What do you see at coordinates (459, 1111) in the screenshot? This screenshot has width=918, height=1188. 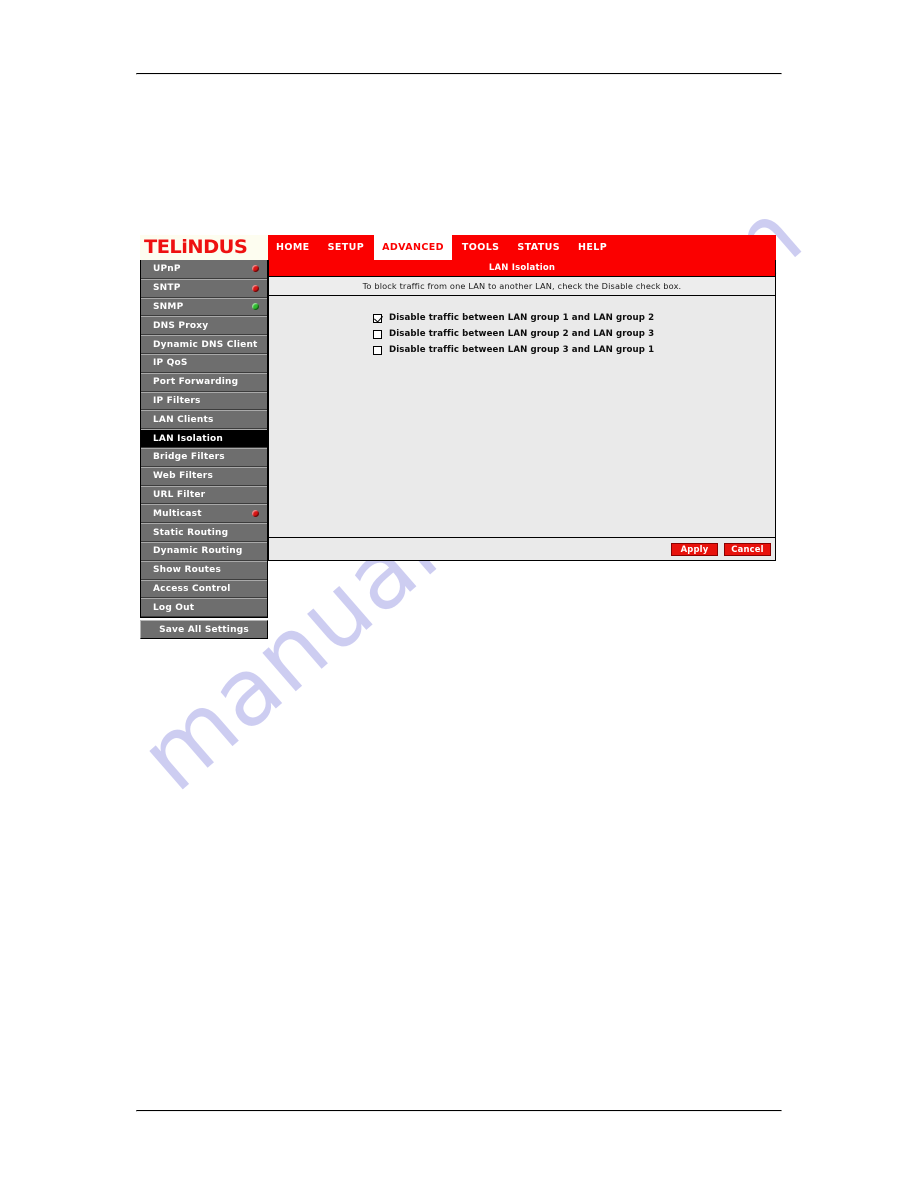 I see `page-footer-rule` at bounding box center [459, 1111].